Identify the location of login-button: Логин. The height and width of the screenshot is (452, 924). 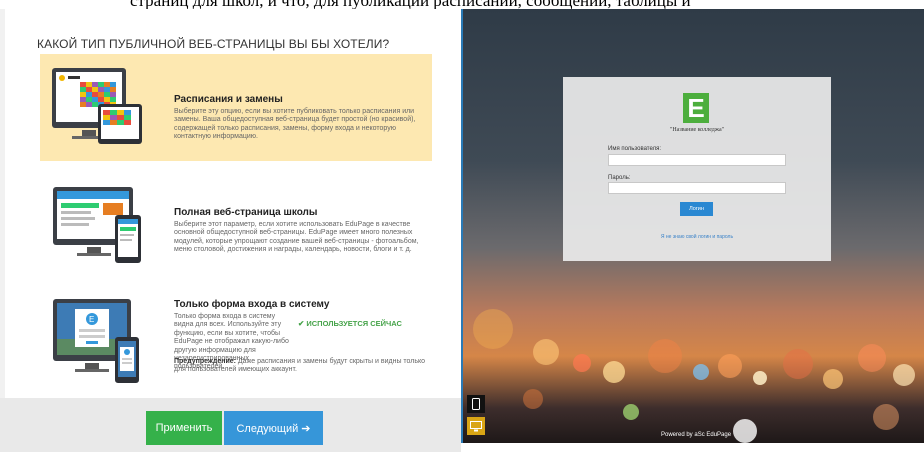
(696, 209).